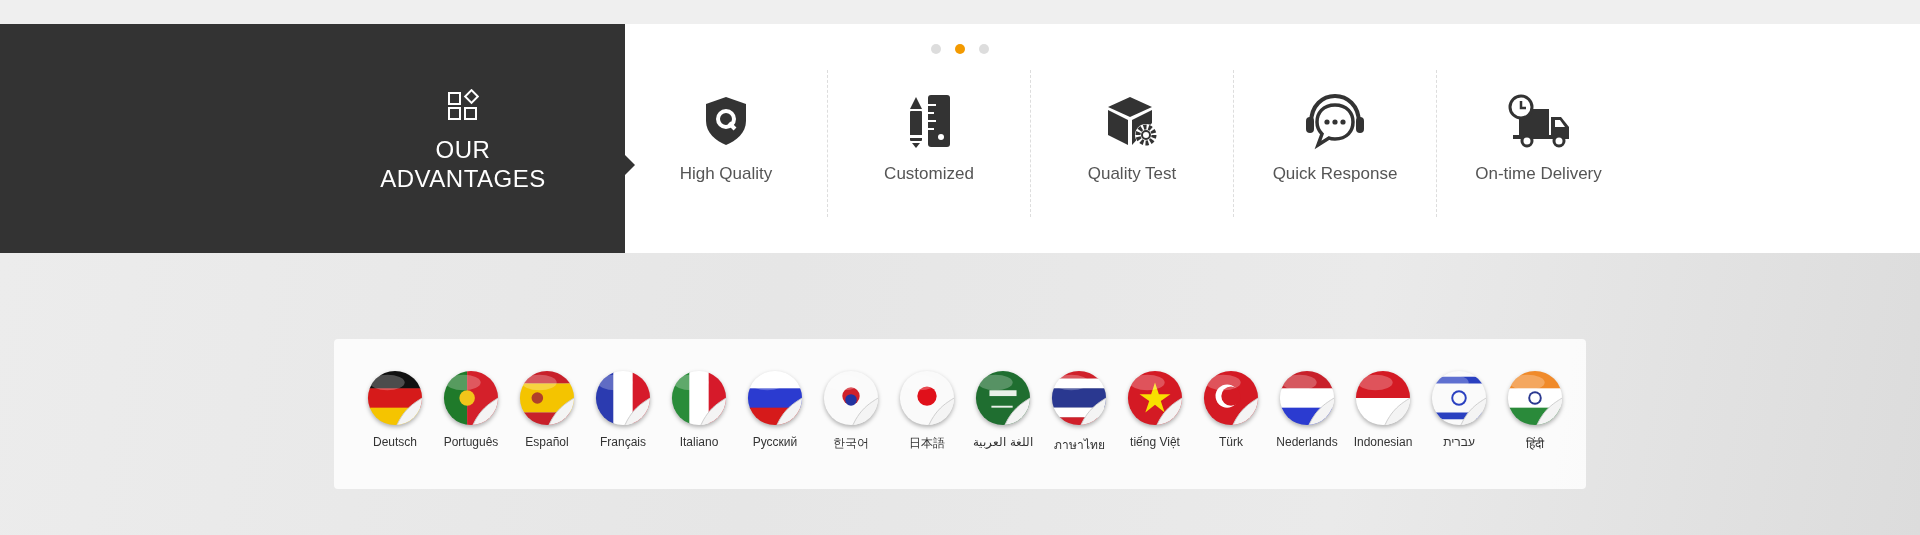 Image resolution: width=1920 pixels, height=535 pixels. Describe the element at coordinates (726, 174) in the screenshot. I see `advantage-label: High Quality` at that location.